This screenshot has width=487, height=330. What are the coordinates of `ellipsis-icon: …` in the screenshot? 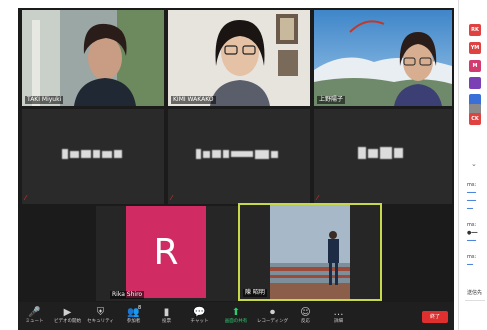 It's located at (338, 312).